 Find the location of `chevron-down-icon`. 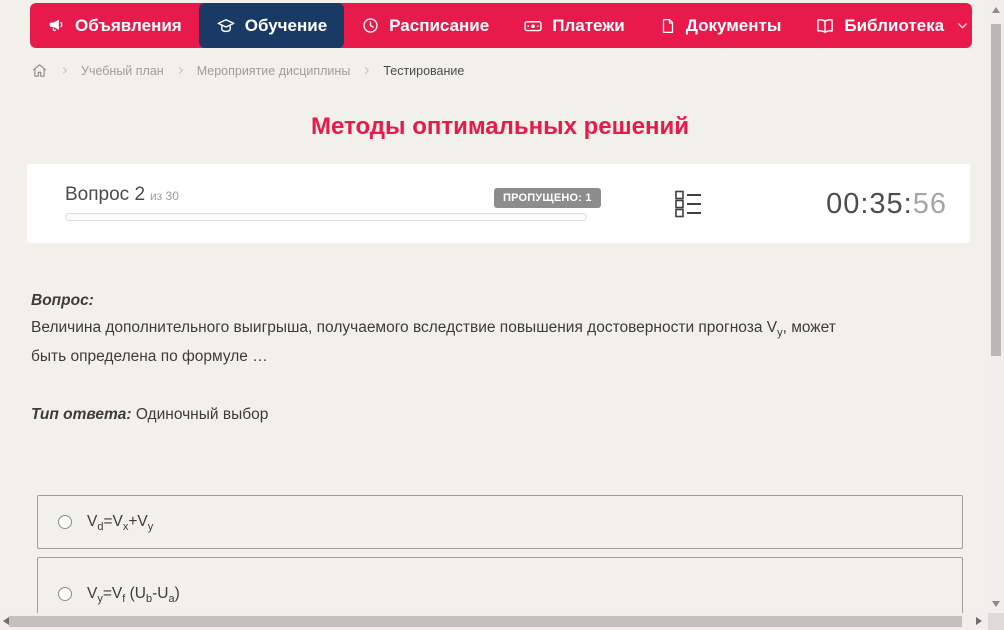

chevron-down-icon is located at coordinates (962, 25).